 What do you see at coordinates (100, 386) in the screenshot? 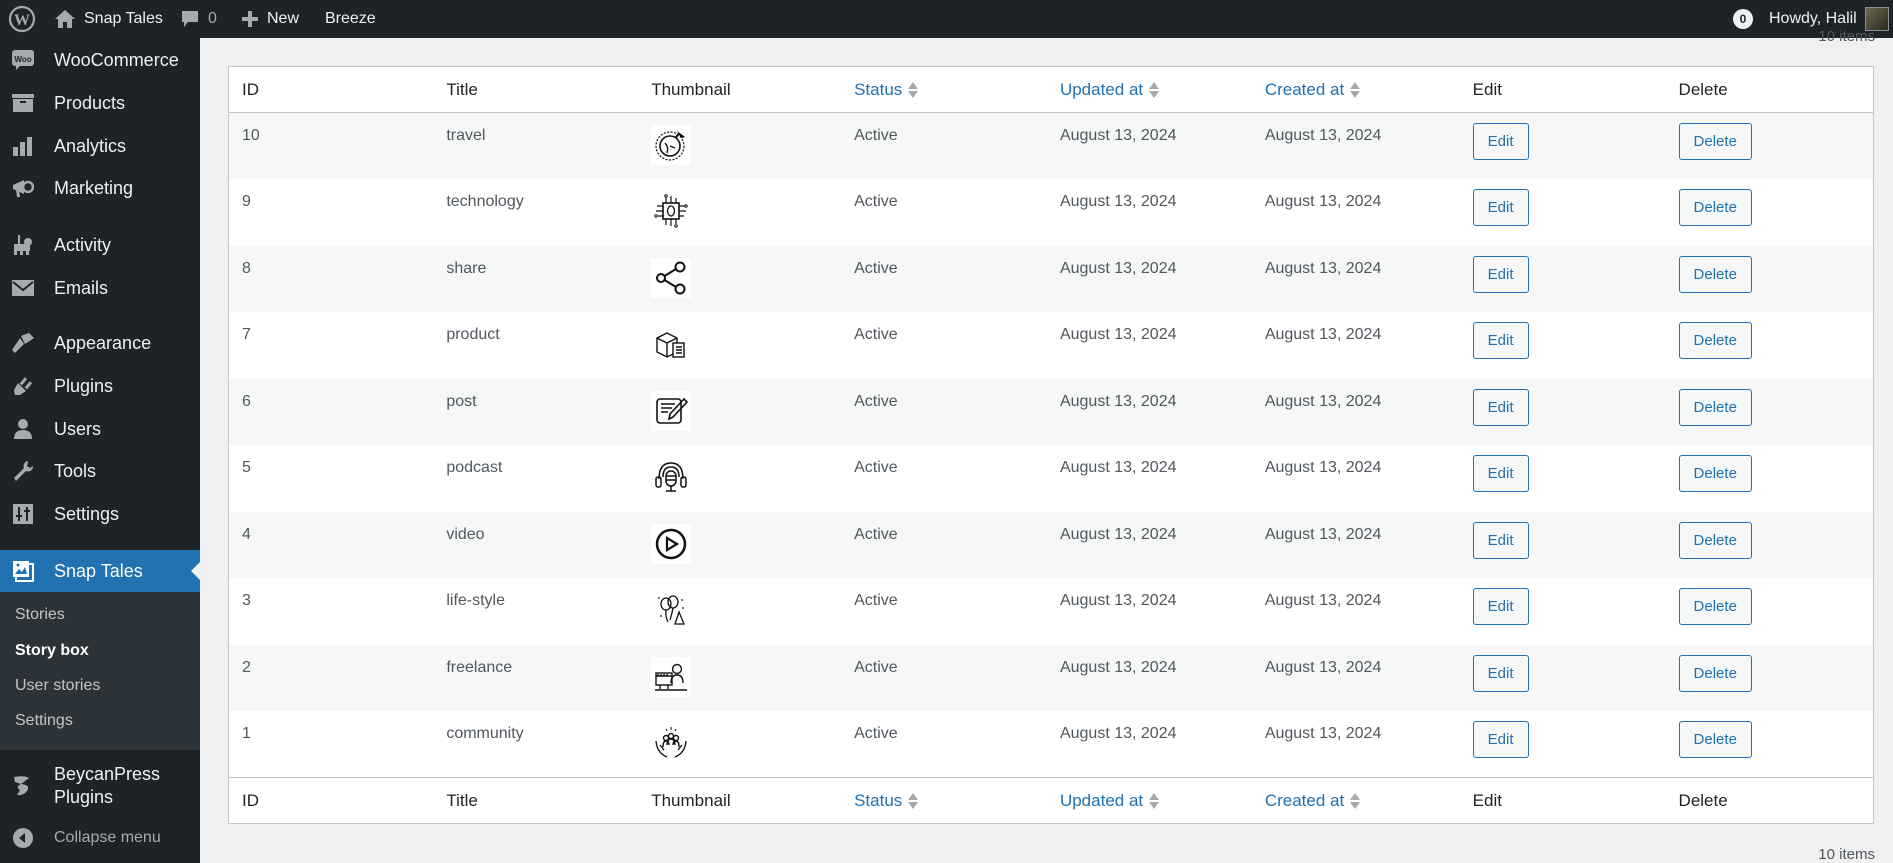
I see `sidebar-item-plugins: Plugins` at bounding box center [100, 386].